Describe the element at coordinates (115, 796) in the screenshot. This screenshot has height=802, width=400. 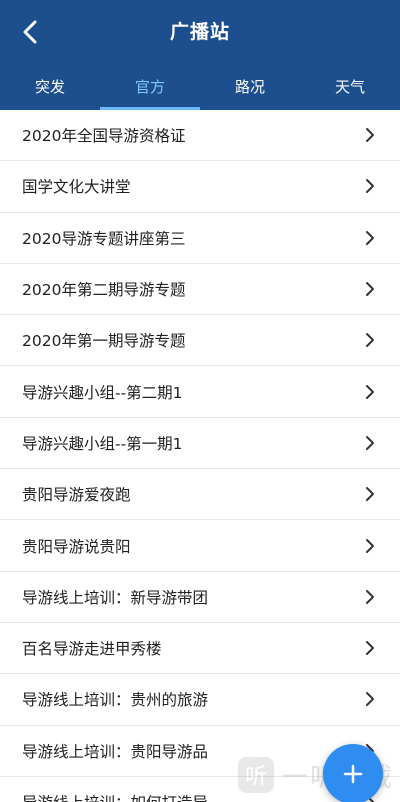
I see `list-item-label: 导游线上培训：如何打造导` at that location.